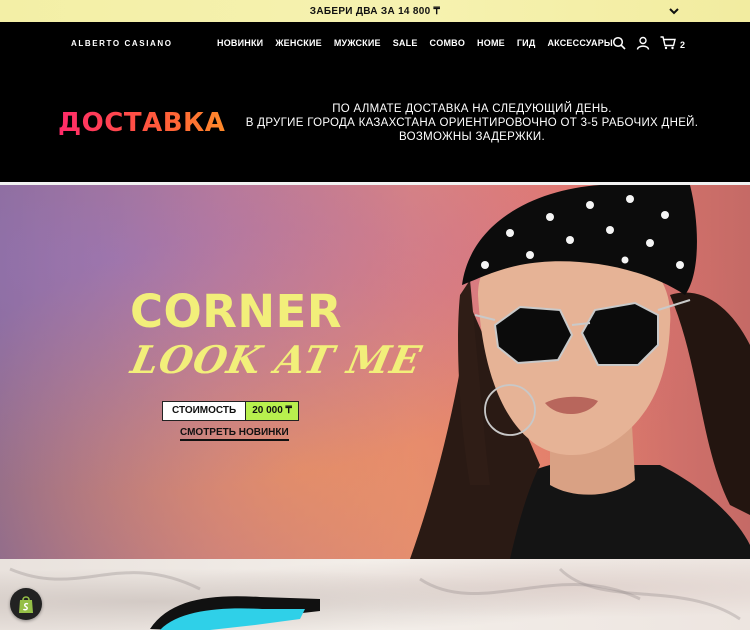  I want to click on glasses-preview, so click(375, 598).